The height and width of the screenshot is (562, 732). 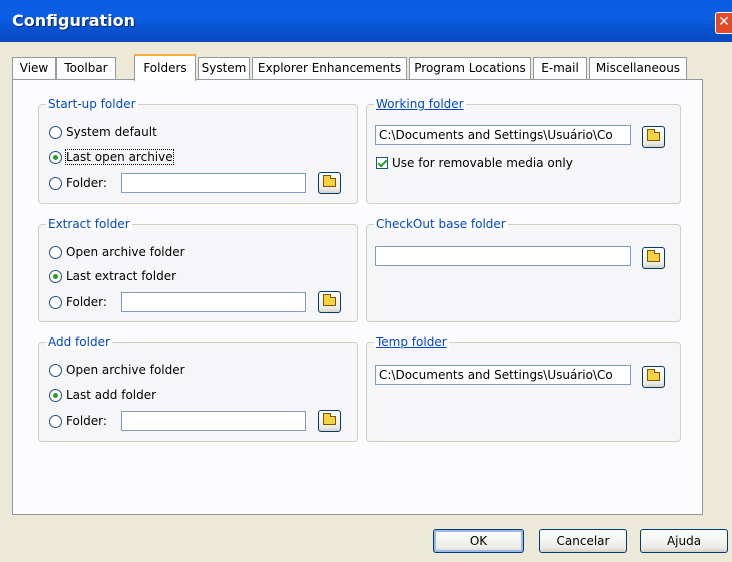 What do you see at coordinates (583, 541) in the screenshot?
I see `cancel-button: Cancelar` at bounding box center [583, 541].